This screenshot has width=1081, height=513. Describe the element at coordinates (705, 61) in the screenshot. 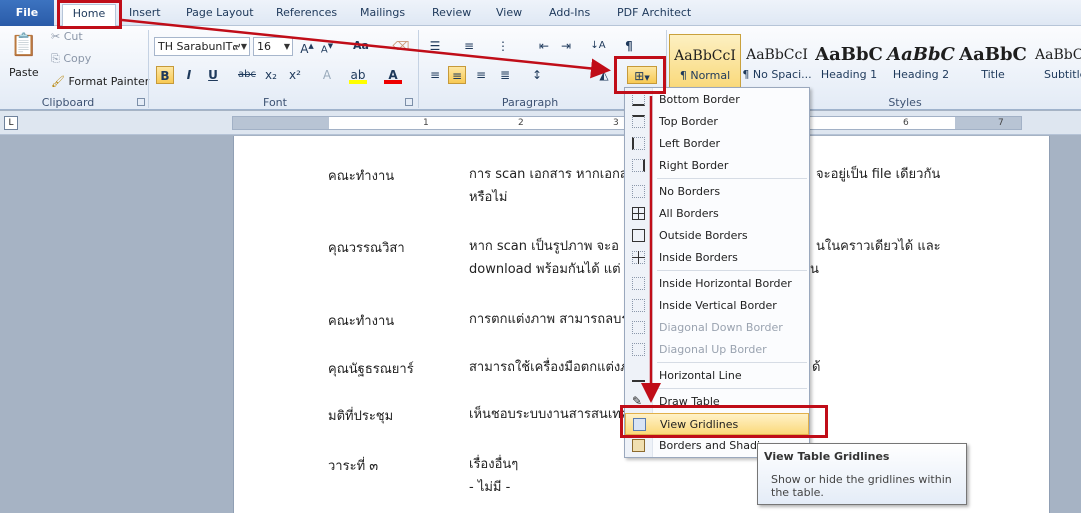

I see `style-normal: AaBbCcI ¶ Normal` at that location.